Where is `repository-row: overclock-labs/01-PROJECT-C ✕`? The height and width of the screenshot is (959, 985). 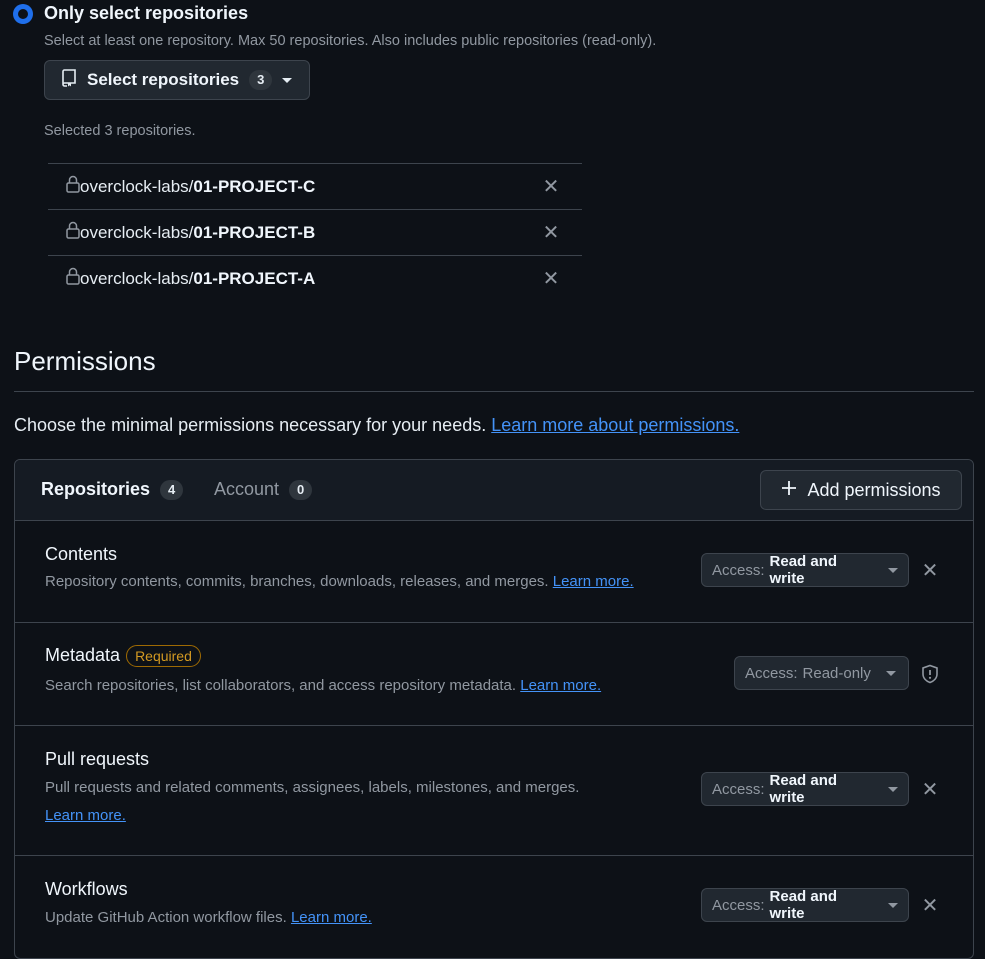 repository-row: overclock-labs/01-PROJECT-C ✕ is located at coordinates (315, 186).